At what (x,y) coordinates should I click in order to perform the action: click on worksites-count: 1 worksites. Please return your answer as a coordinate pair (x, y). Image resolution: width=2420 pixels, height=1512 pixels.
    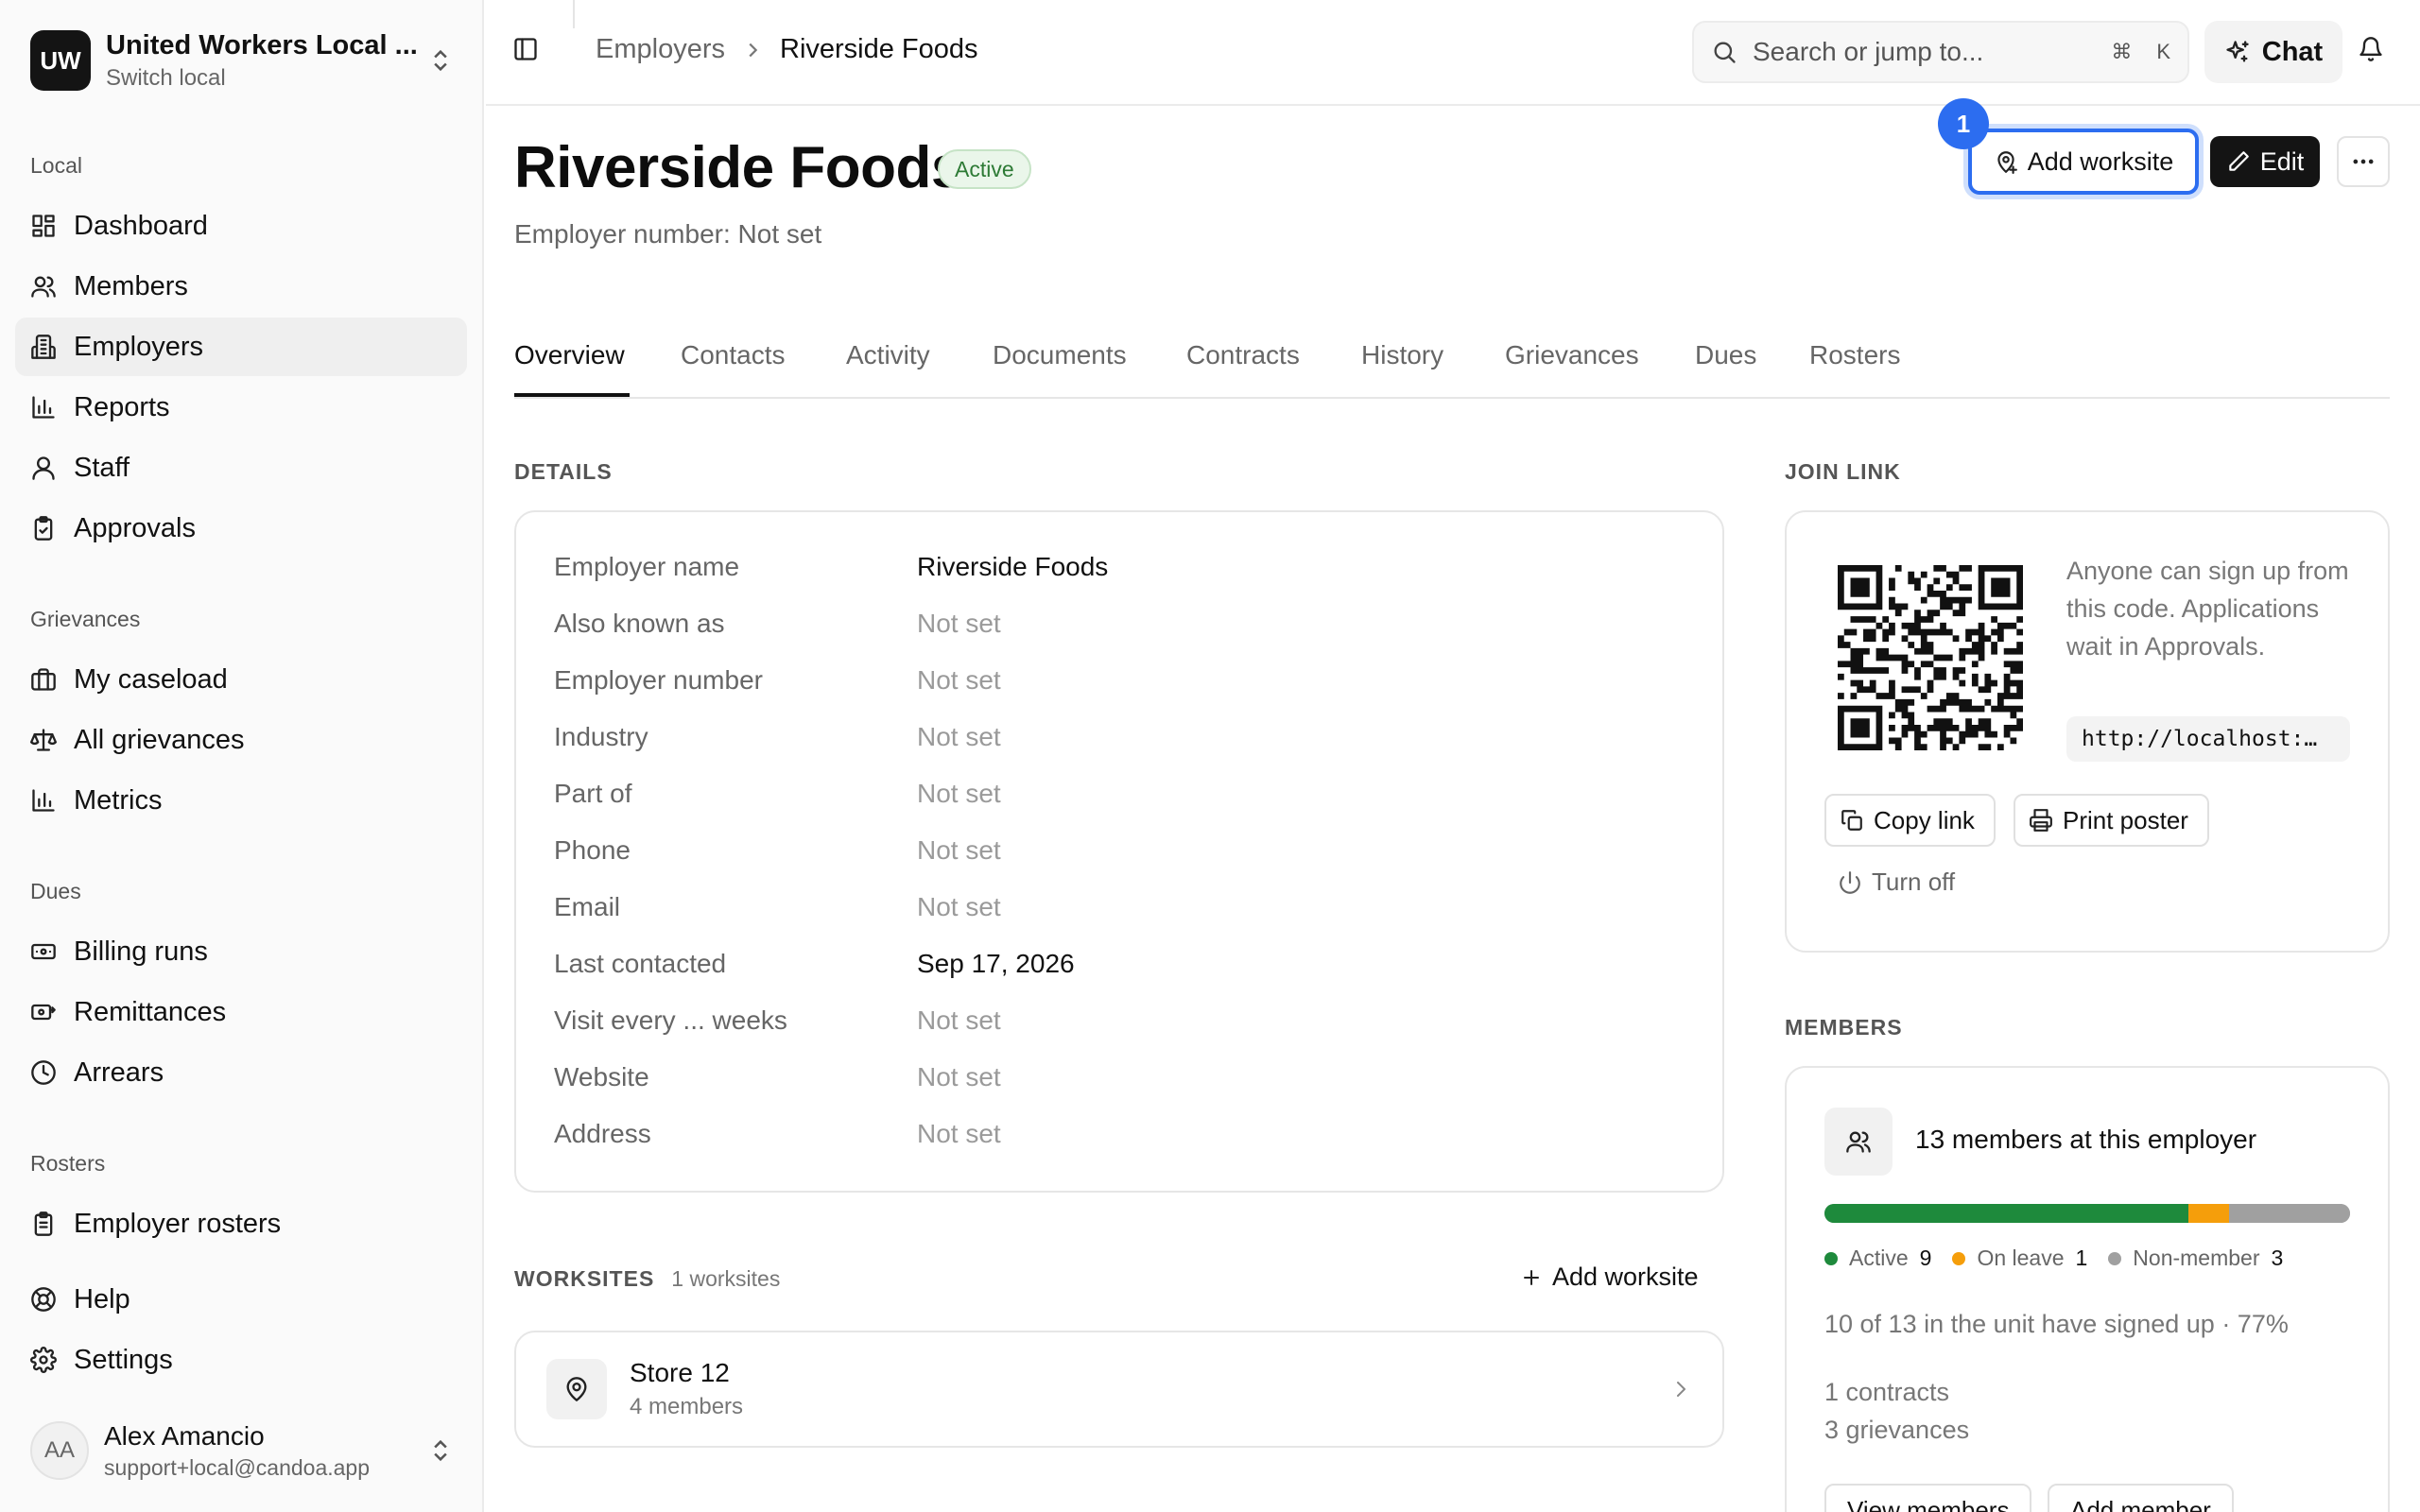
    Looking at the image, I should click on (726, 1278).